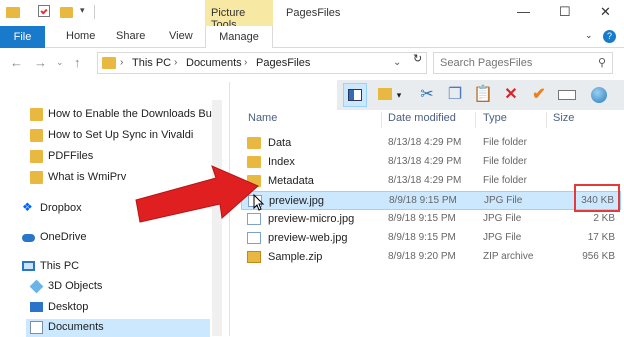 This screenshot has width=624, height=337. I want to click on tab-file: File, so click(22, 37).